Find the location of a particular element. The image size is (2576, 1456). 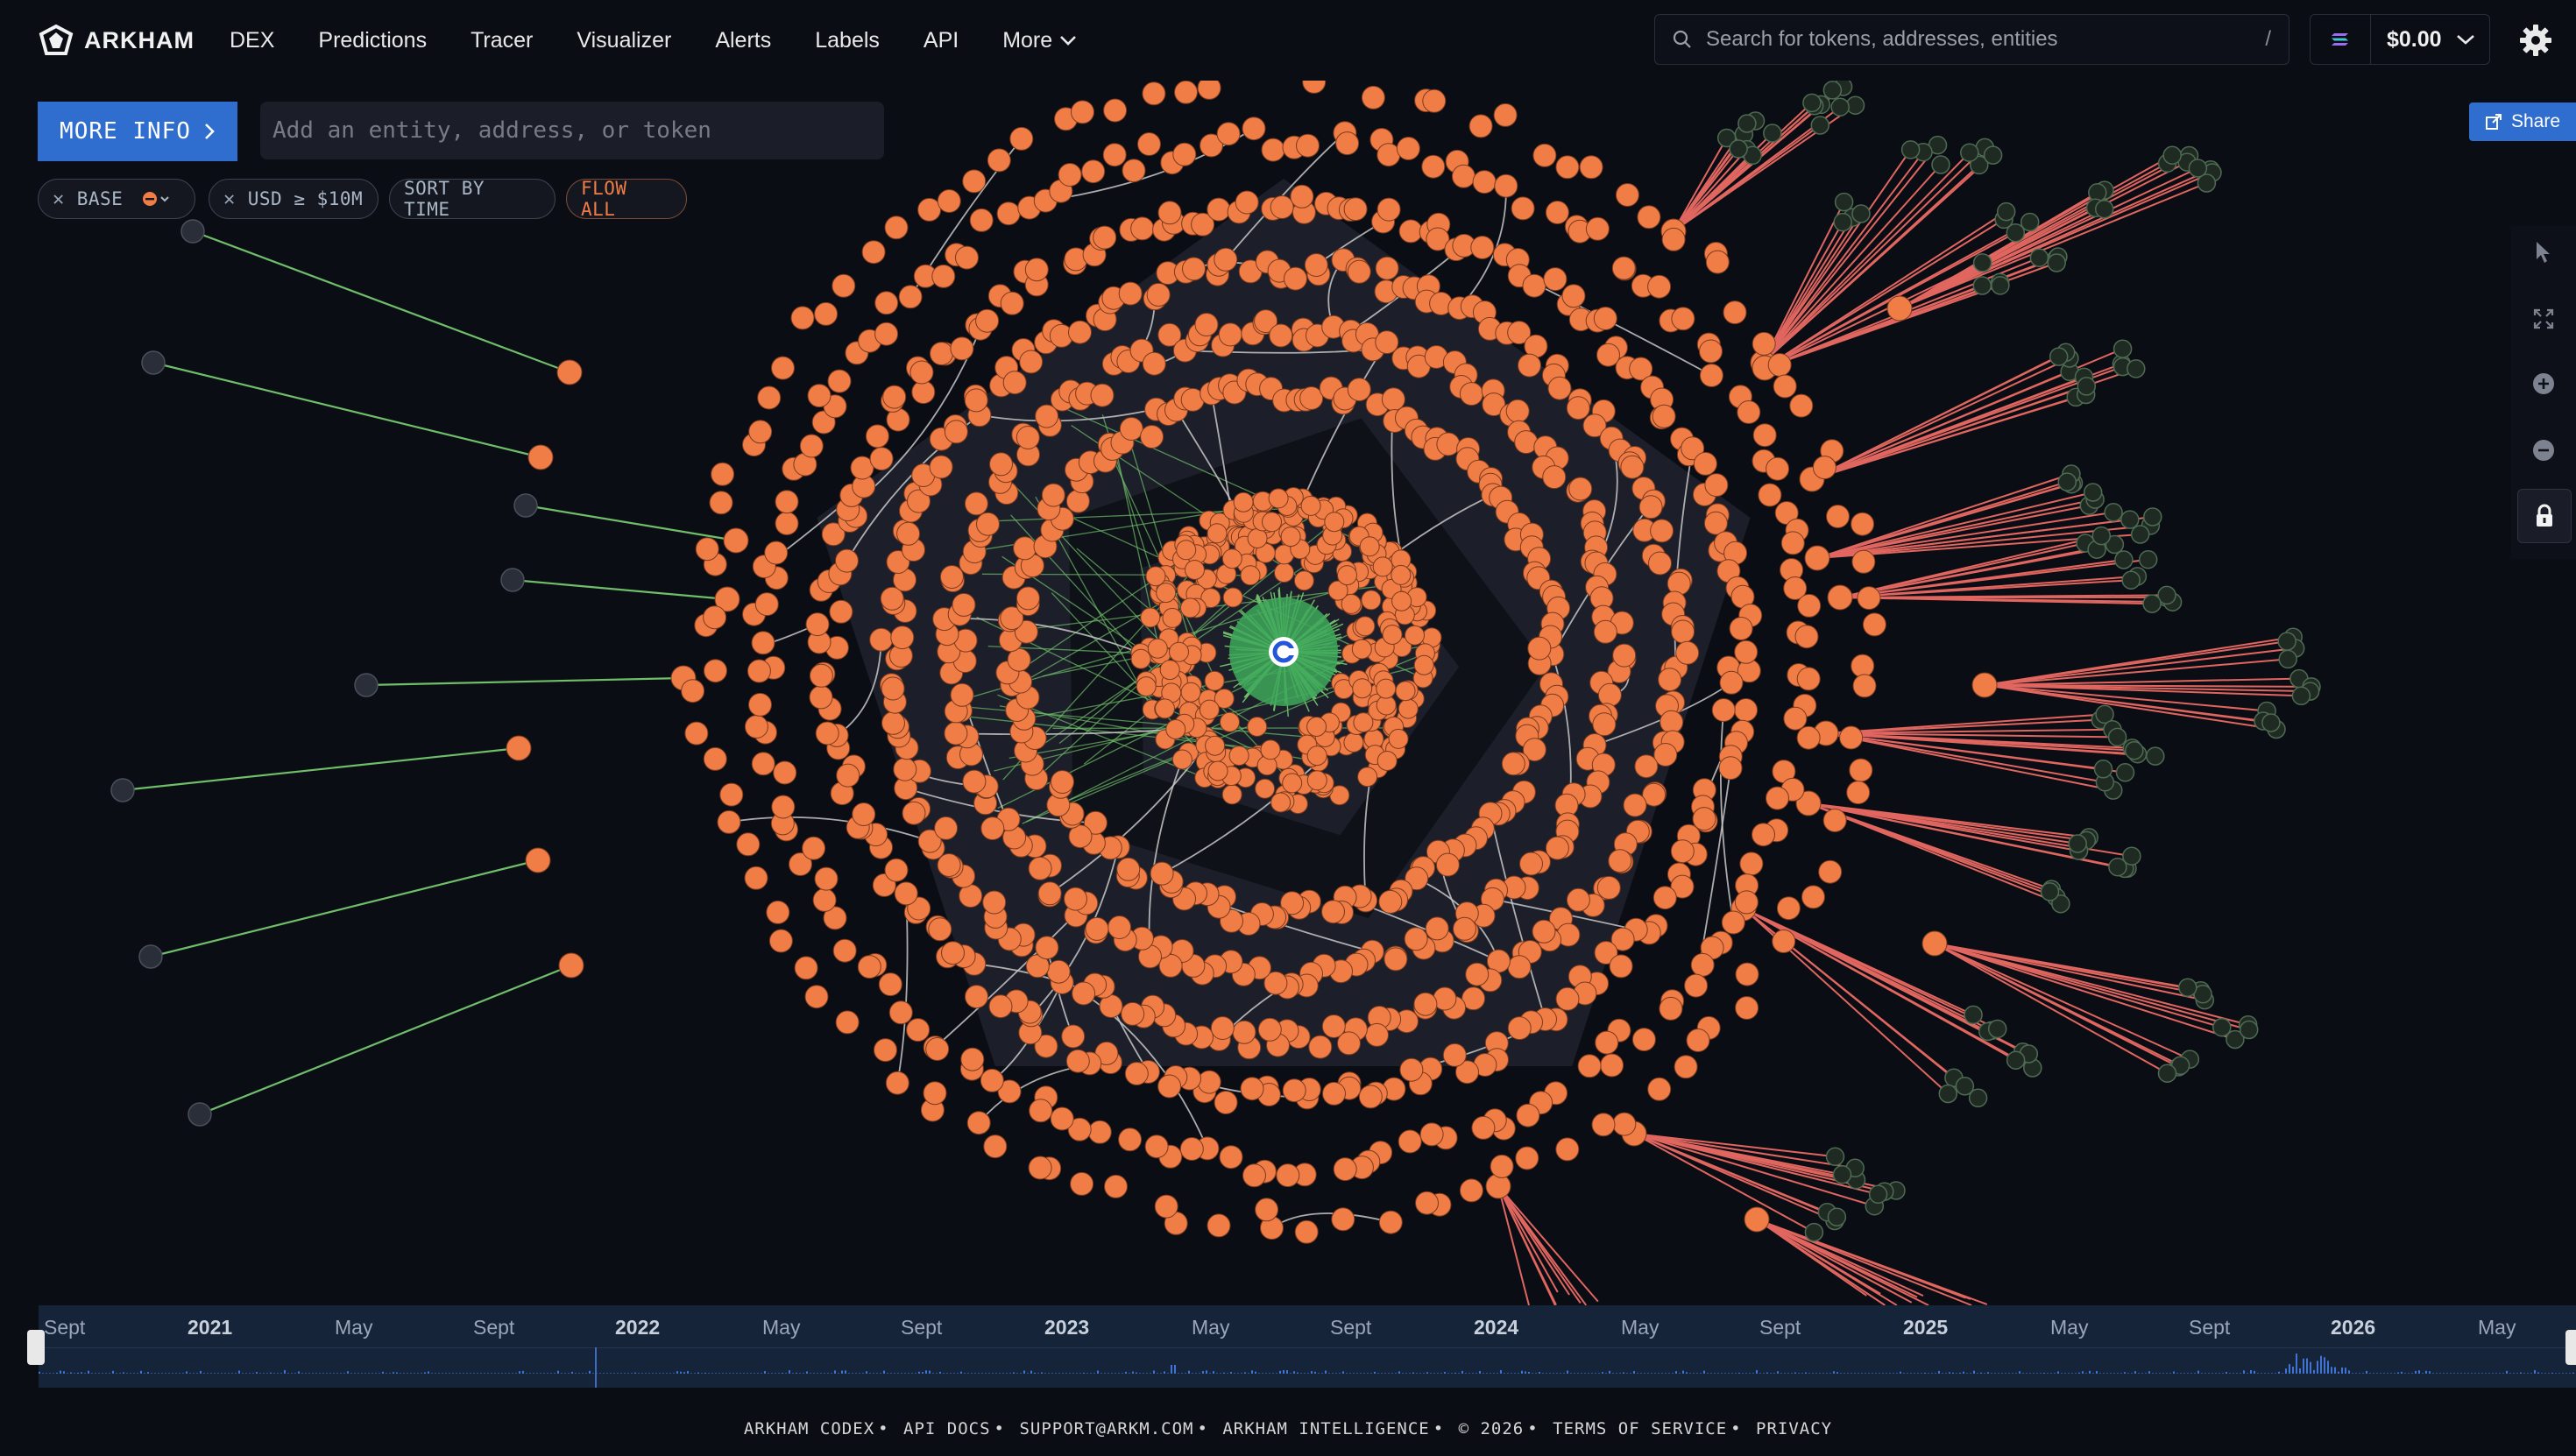

arkham-logo: ARKHAM is located at coordinates (117, 40).